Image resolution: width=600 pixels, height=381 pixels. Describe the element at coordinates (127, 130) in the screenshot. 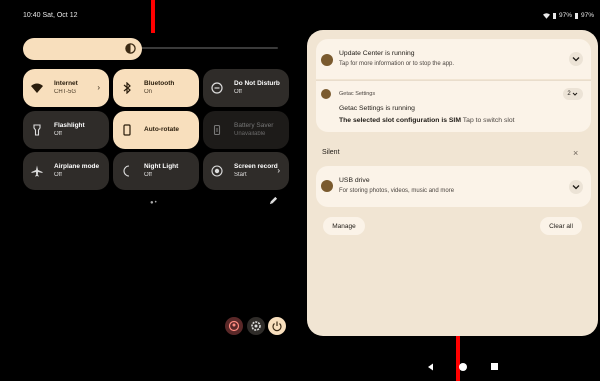

I see `rotate-icon` at that location.